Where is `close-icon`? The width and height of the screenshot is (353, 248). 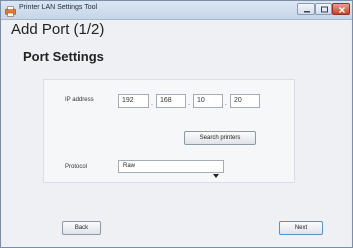 close-icon is located at coordinates (342, 10).